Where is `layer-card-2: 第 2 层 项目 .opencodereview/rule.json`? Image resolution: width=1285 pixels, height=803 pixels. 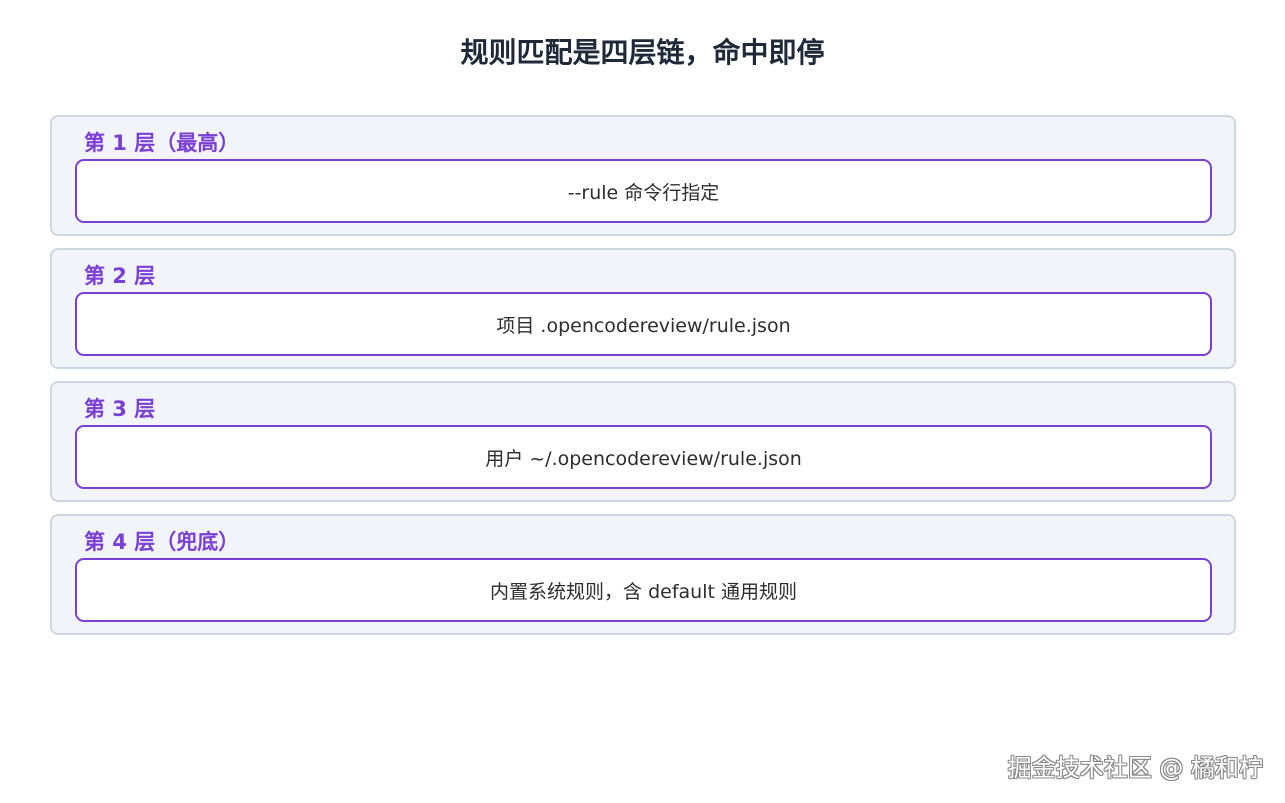 layer-card-2: 第 2 层 项目 .opencodereview/rule.json is located at coordinates (643, 308).